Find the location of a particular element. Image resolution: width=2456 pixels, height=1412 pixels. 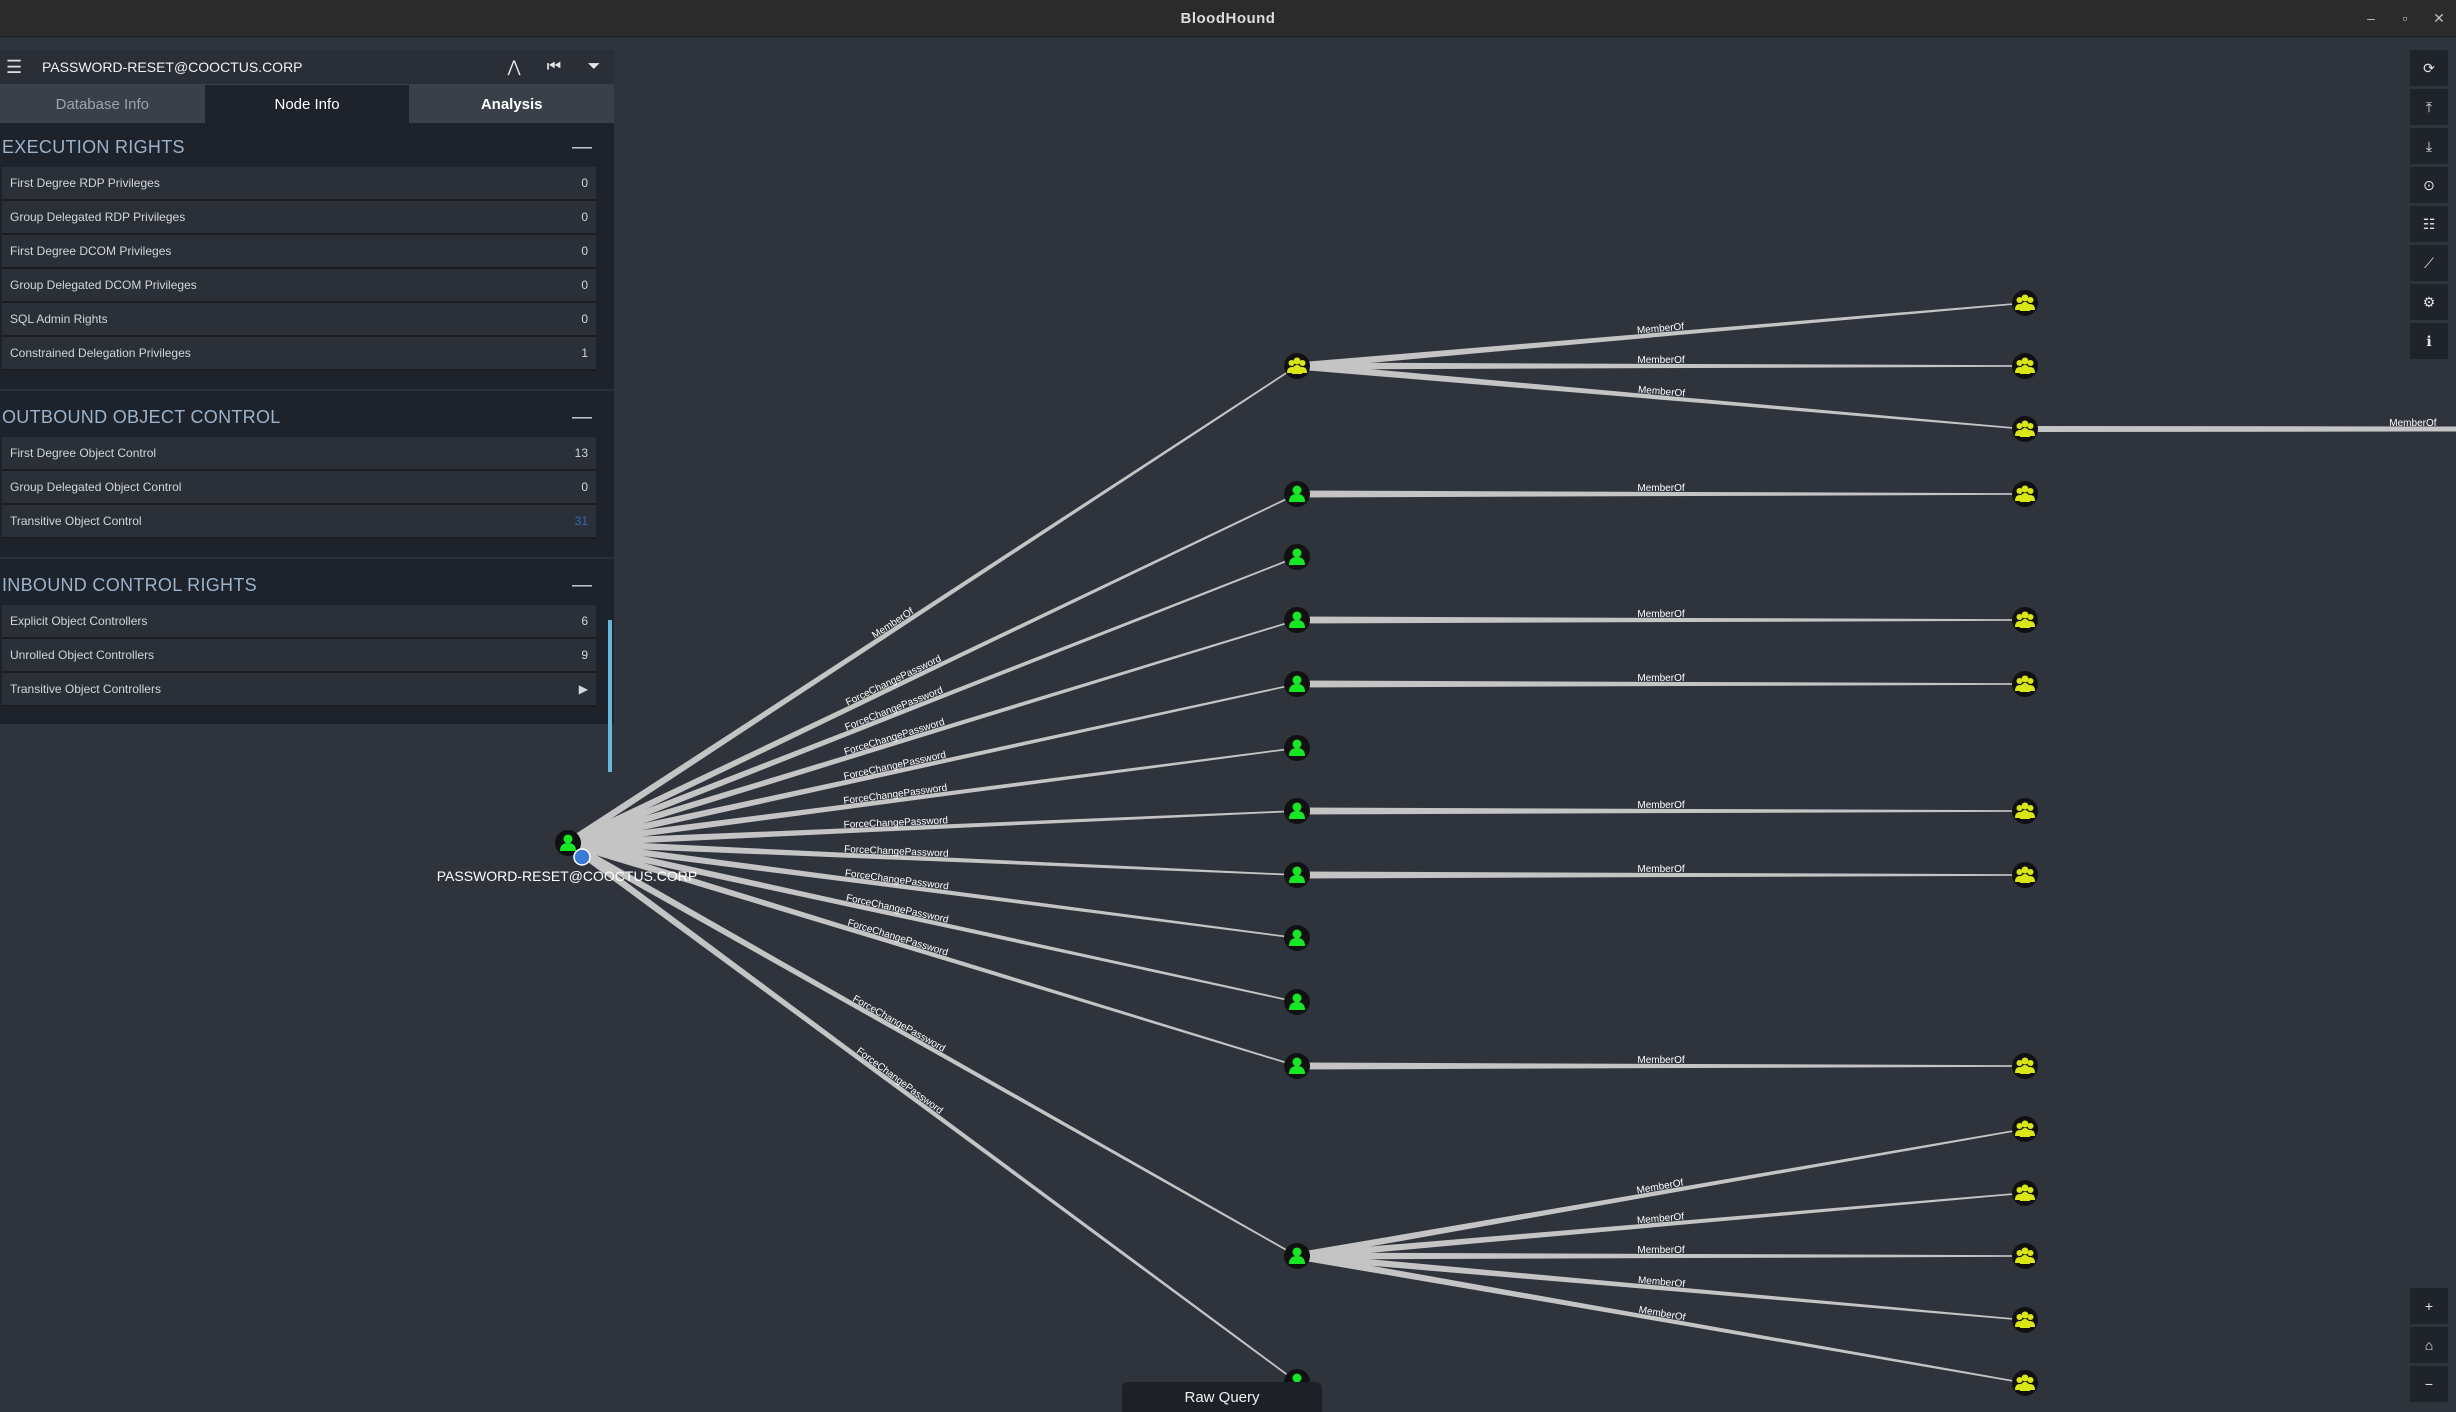

info-row: Unrolled Object Controllers 9 is located at coordinates (299, 656).